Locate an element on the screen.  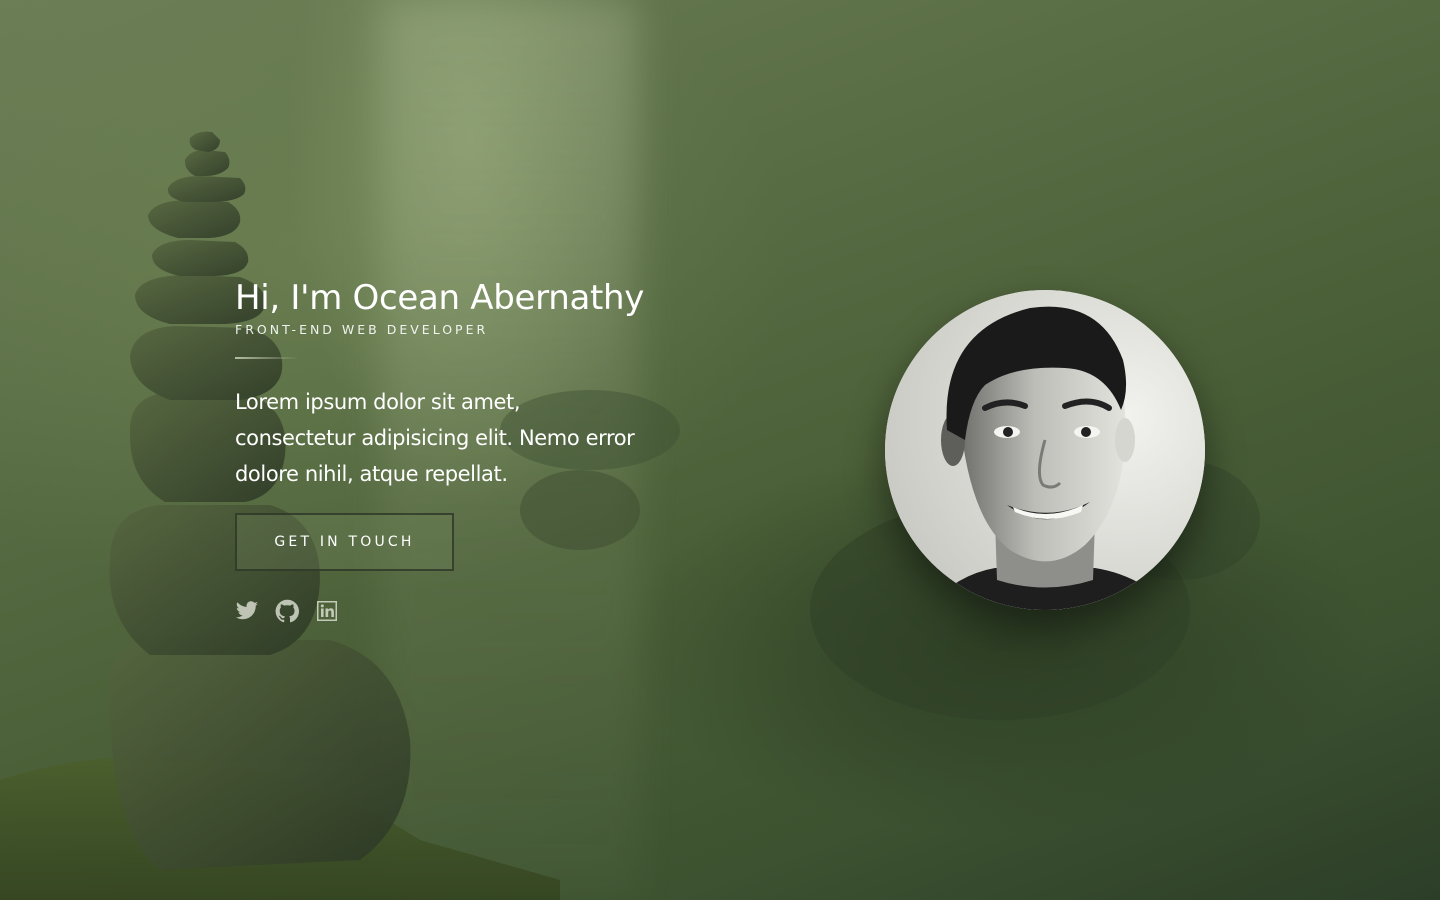
hero-title: Hi, I'm Ocean Abernathy is located at coordinates (440, 298).